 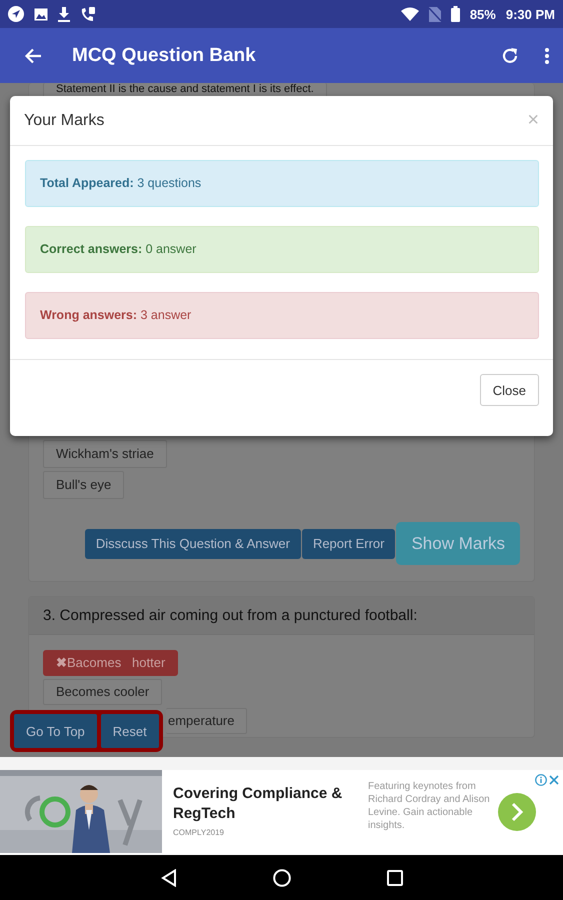 What do you see at coordinates (110, 663) in the screenshot?
I see `answer-option: ✖Bacomes hotter` at bounding box center [110, 663].